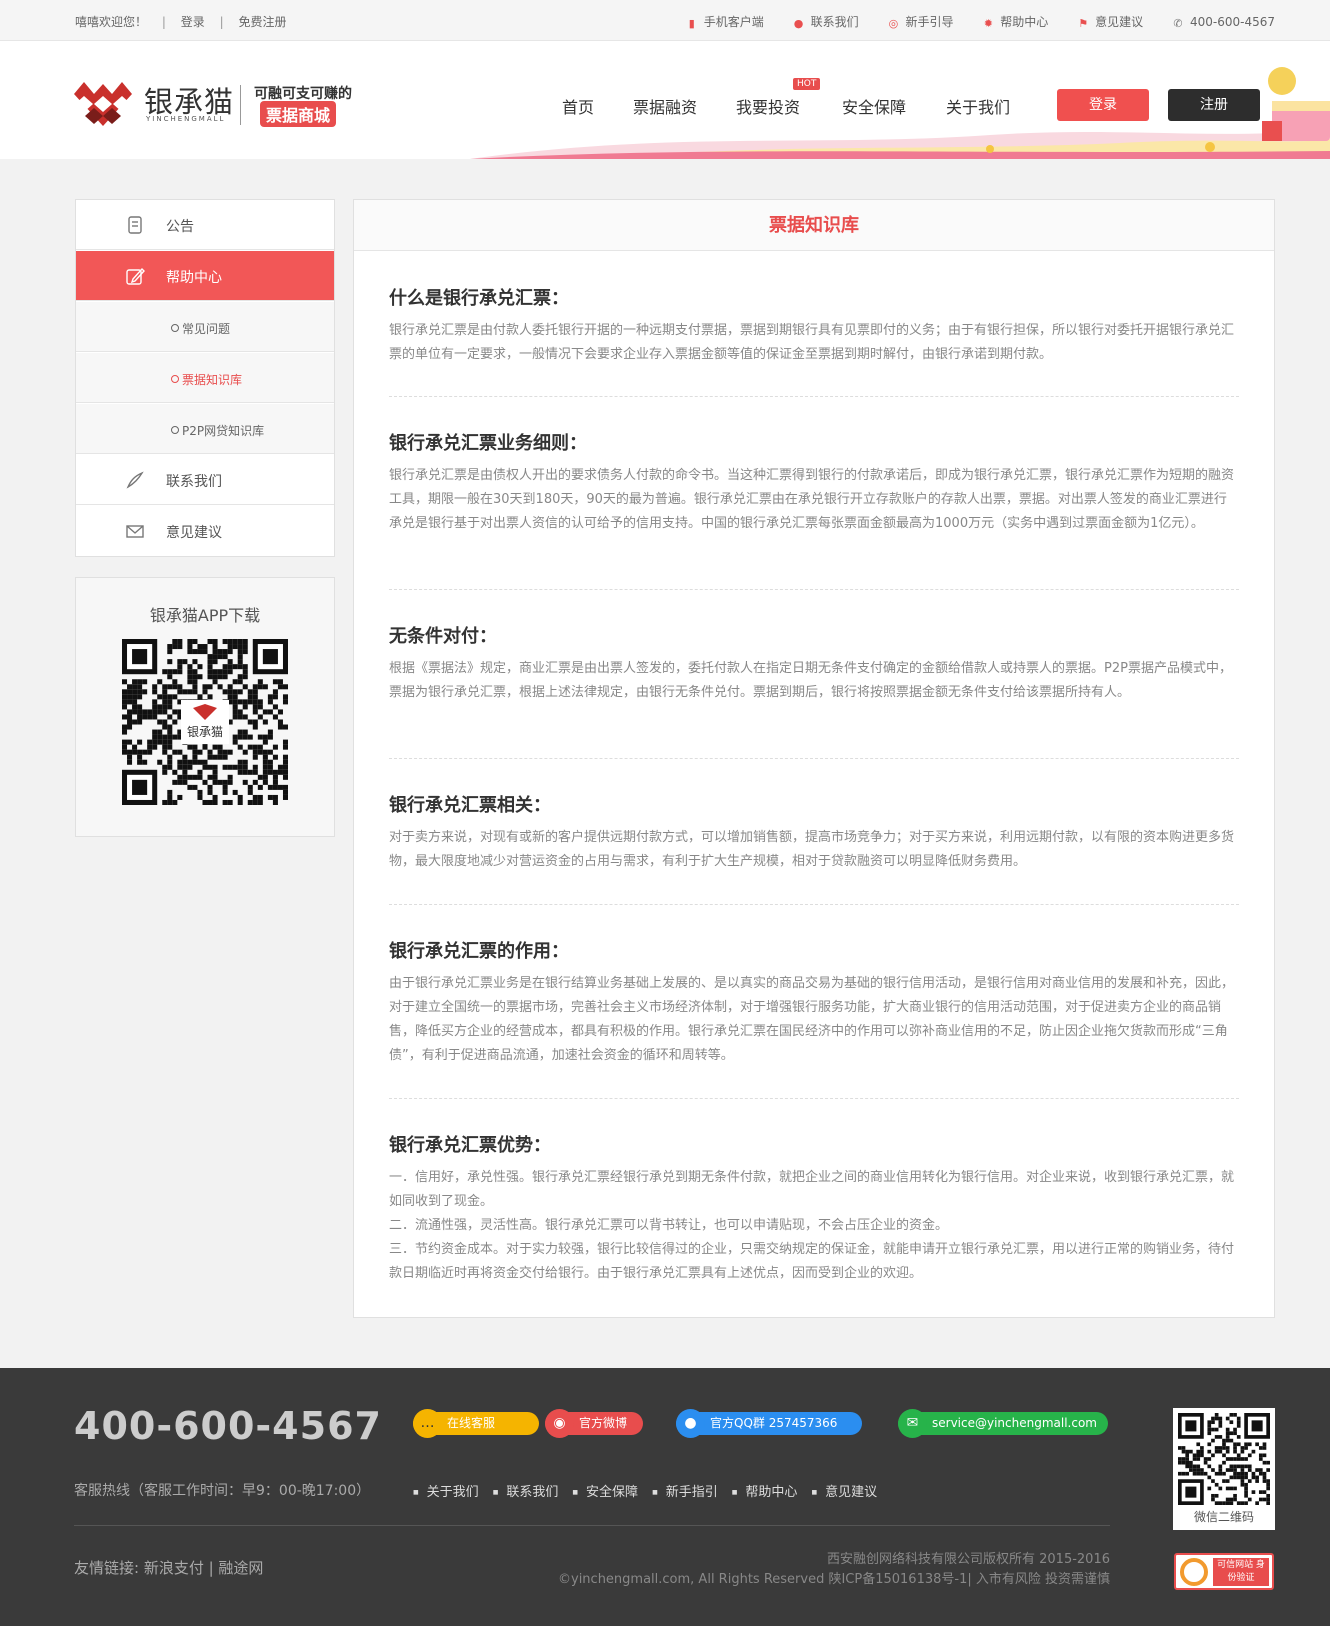 Image resolution: width=1330 pixels, height=1626 pixels. I want to click on footer-links: 关于我们联系我们安全保障新手指引帮助中心意见建议, so click(652, 1490).